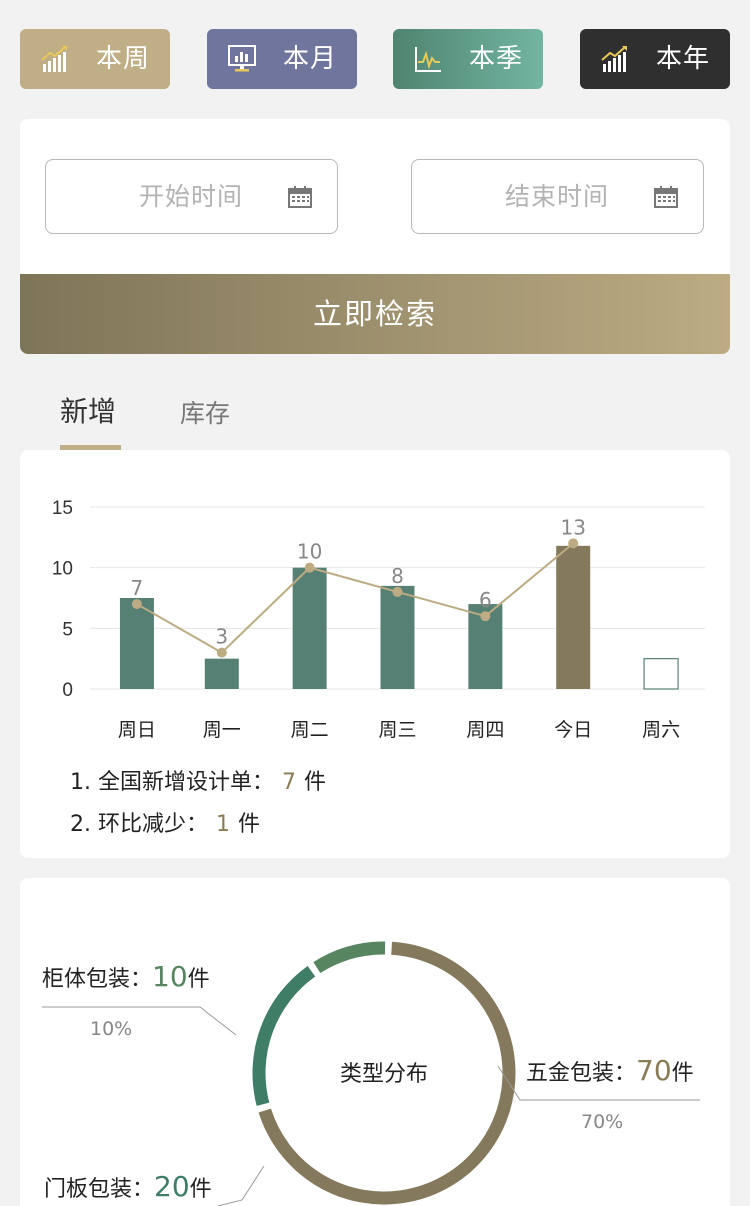  Describe the element at coordinates (221, 637) in the screenshot. I see `data-label: 3` at that location.